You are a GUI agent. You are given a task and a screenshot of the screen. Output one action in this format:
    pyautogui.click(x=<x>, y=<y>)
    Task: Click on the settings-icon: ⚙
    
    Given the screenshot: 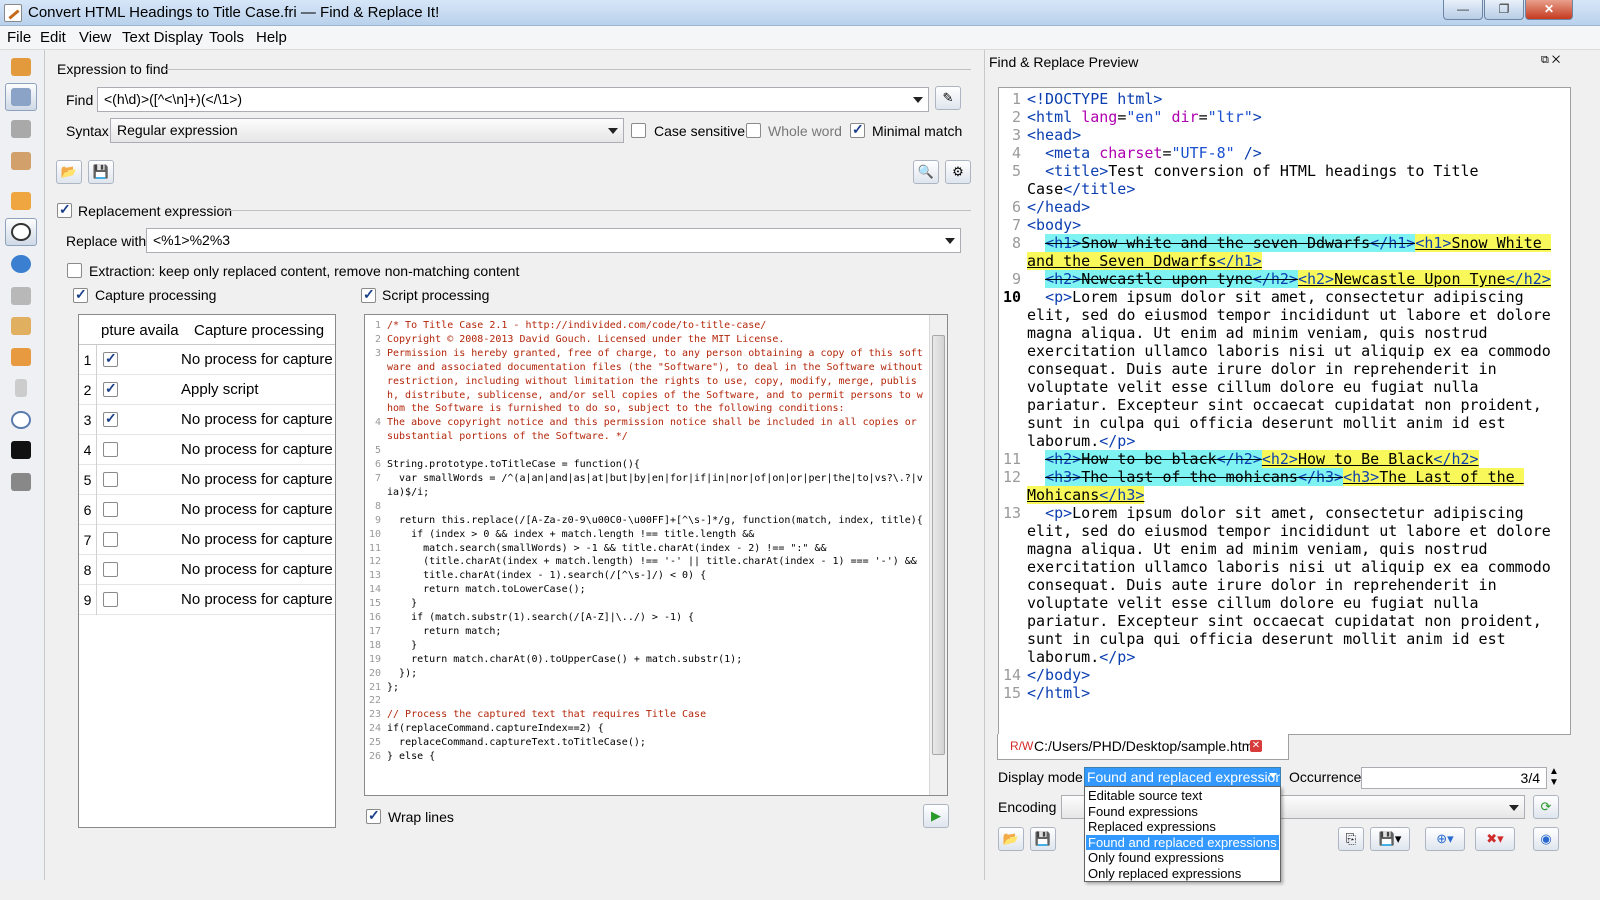 What is the action you would take?
    pyautogui.click(x=958, y=172)
    